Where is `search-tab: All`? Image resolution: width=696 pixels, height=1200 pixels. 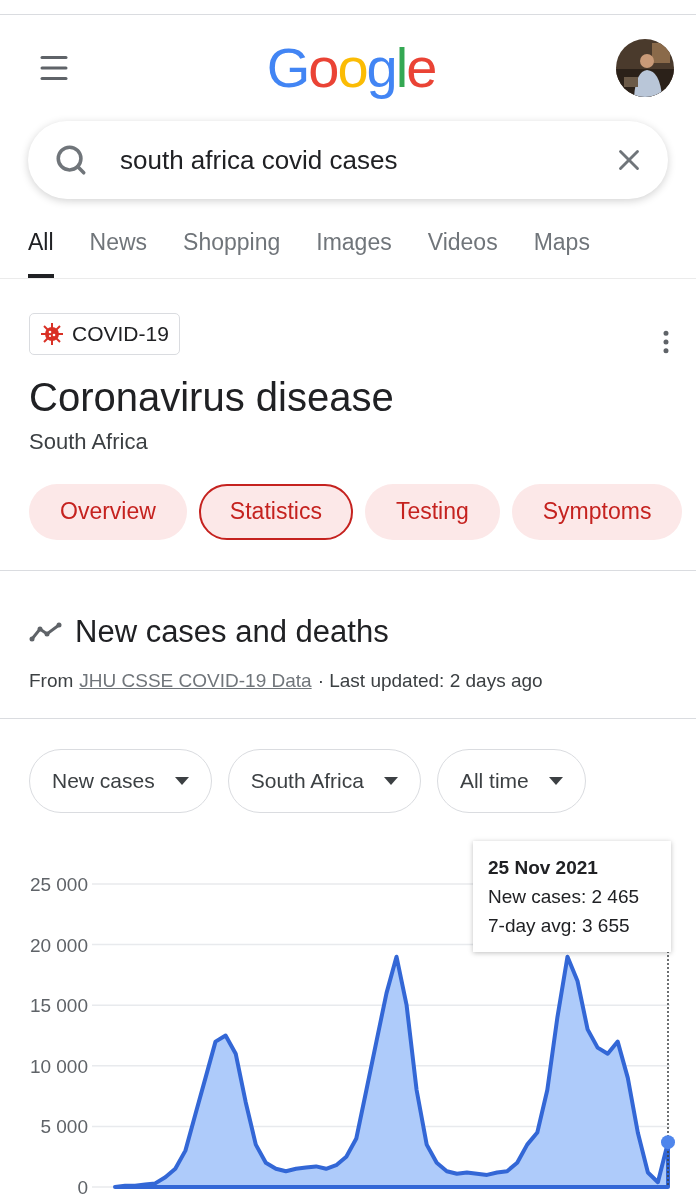 search-tab: All is located at coordinates (41, 251).